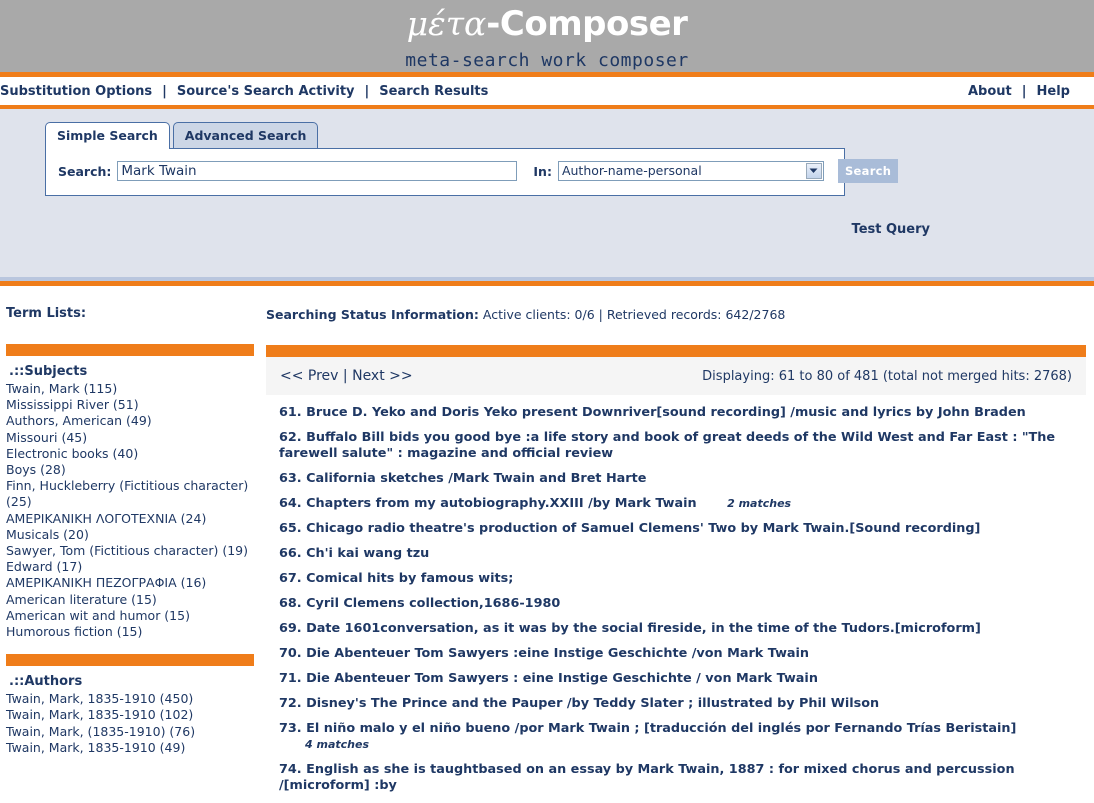 The image size is (1094, 803). What do you see at coordinates (290, 503) in the screenshot?
I see `result-number: 64.` at bounding box center [290, 503].